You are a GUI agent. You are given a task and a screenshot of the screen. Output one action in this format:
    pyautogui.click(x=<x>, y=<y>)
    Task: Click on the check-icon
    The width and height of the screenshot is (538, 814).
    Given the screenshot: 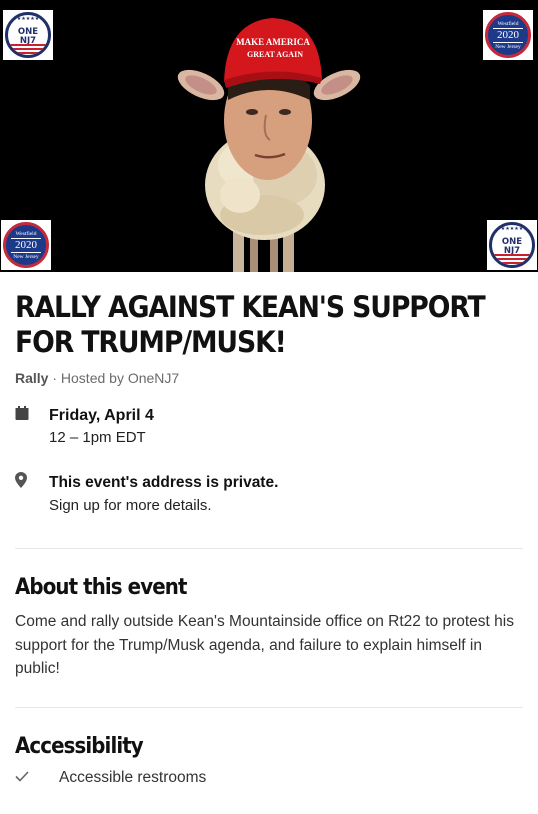 What is the action you would take?
    pyautogui.click(x=37, y=777)
    